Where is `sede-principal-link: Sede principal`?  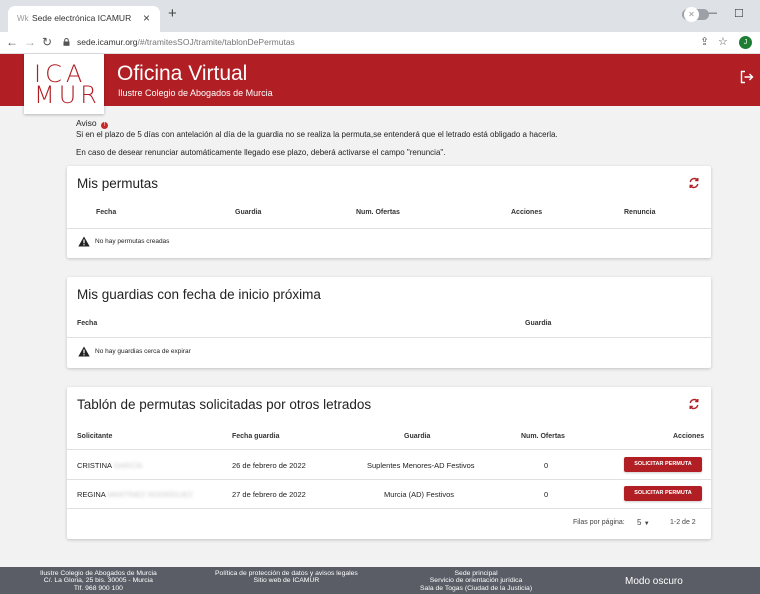
sede-principal-link: Sede principal is located at coordinates (476, 573).